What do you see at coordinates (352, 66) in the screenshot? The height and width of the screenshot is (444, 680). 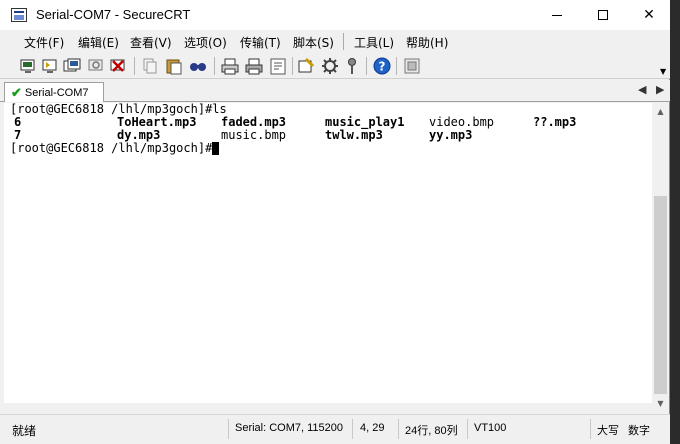 I see `keymap-icon` at bounding box center [352, 66].